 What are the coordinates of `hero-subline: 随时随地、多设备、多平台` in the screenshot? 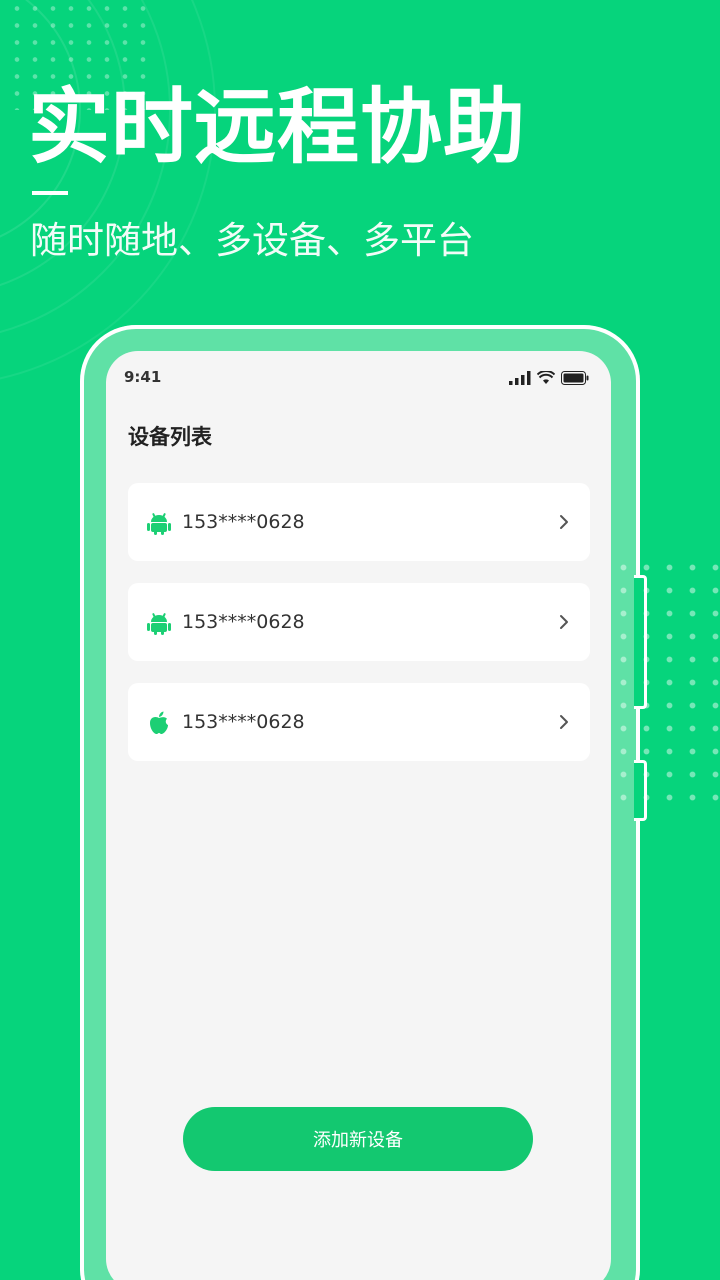 It's located at (252, 240).